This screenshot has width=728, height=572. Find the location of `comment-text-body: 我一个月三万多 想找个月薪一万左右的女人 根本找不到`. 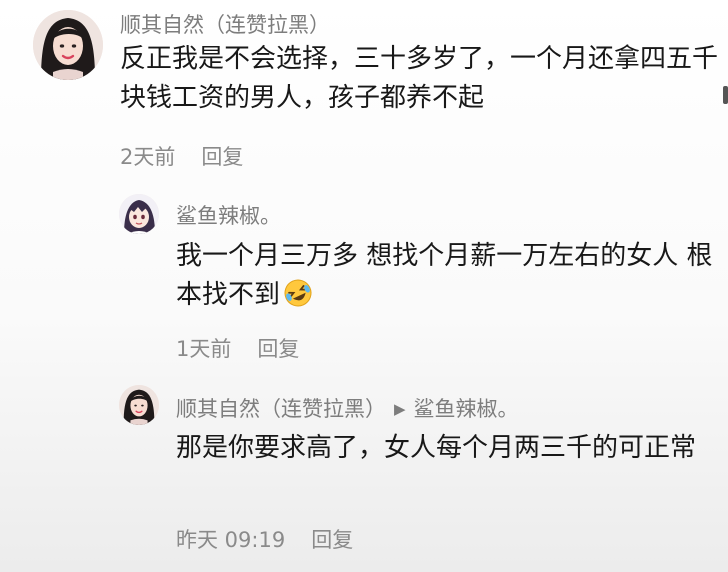

comment-text-body: 我一个月三万多 想找个月薪一万左右的女人 根本找不到 is located at coordinates (444, 275).